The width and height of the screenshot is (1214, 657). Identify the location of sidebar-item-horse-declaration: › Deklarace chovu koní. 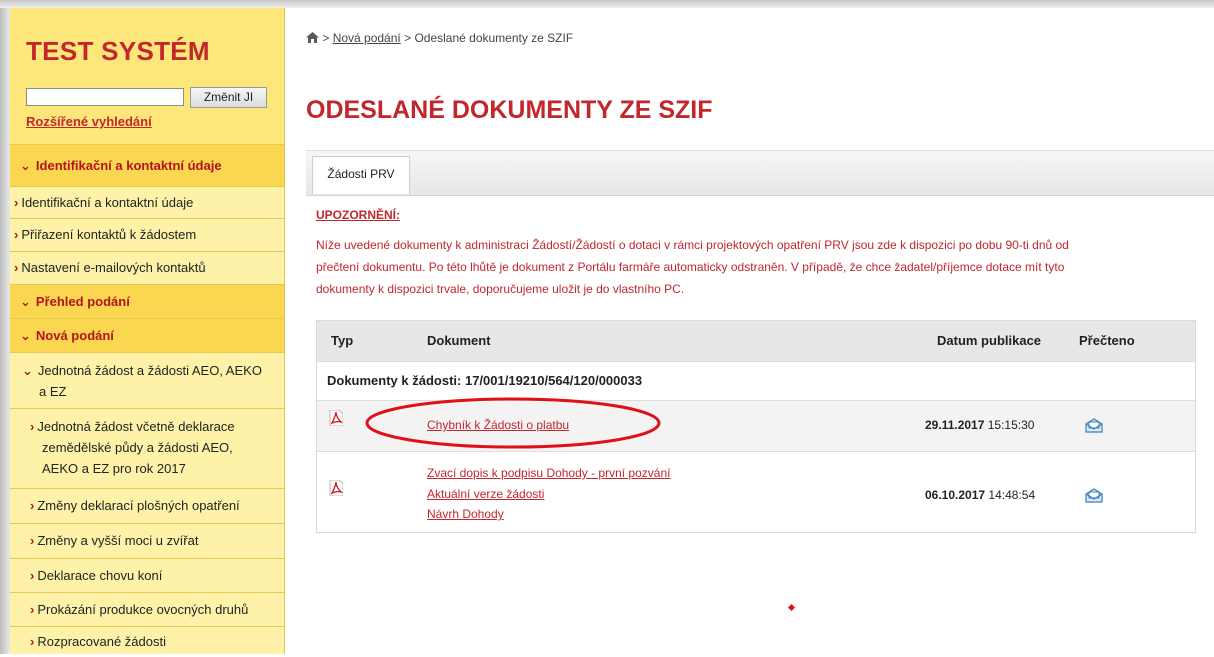
(147, 575).